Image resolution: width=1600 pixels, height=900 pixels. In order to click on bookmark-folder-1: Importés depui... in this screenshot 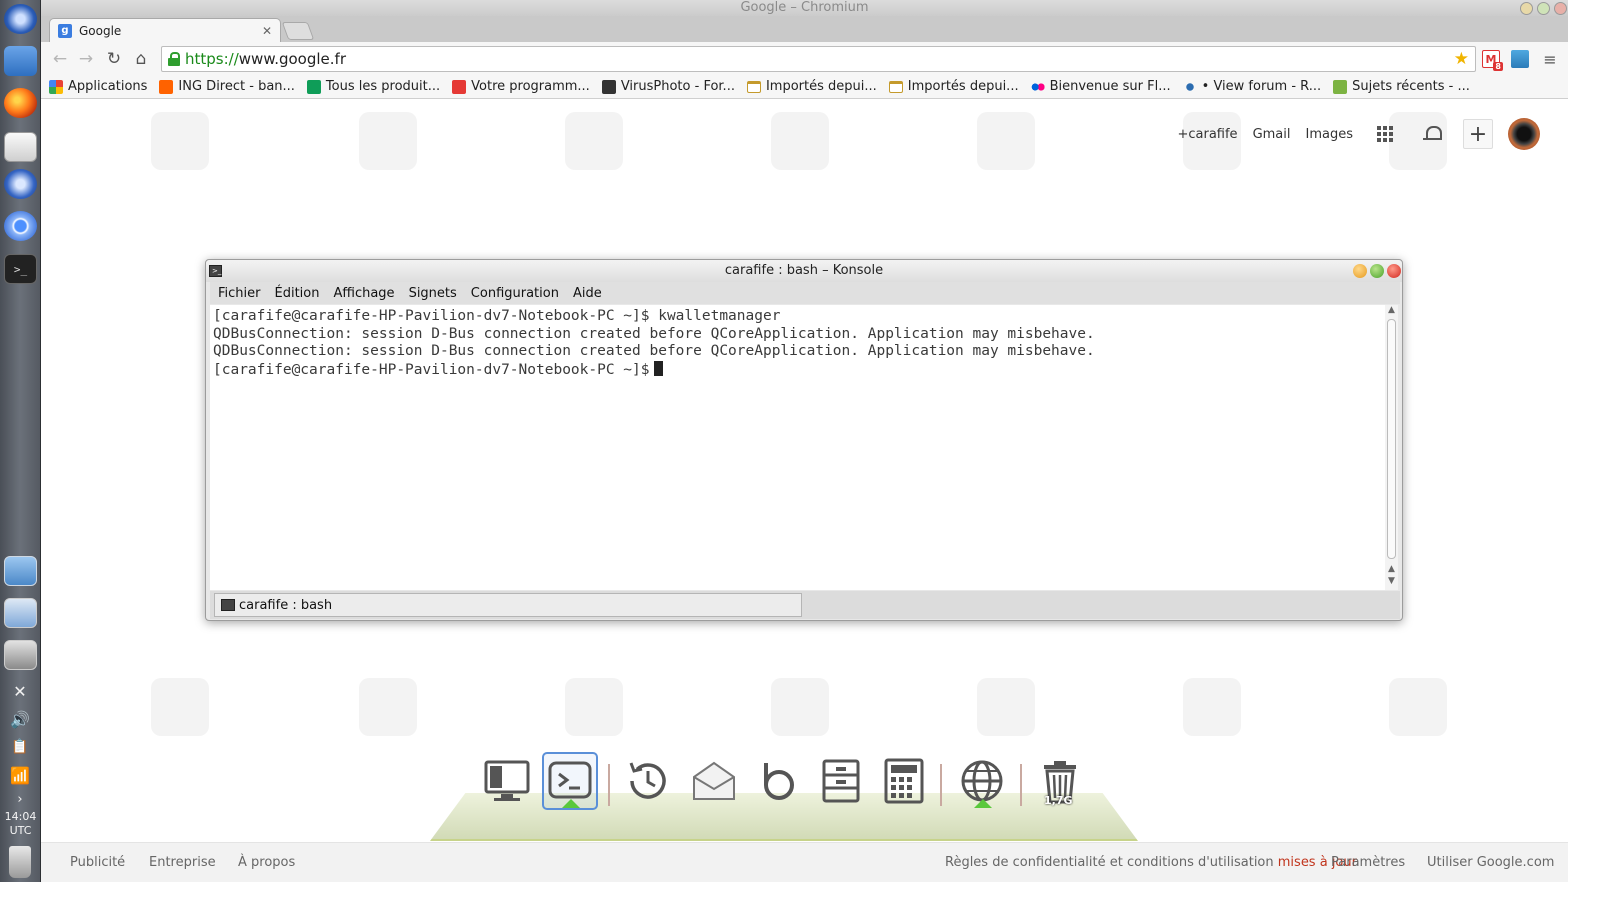, I will do `click(811, 86)`.